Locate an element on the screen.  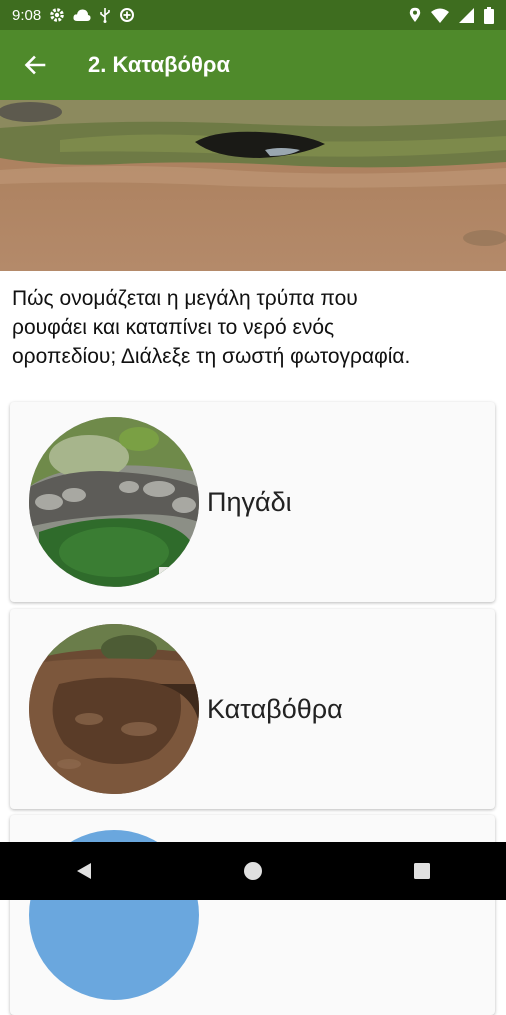
arrow-back-icon is located at coordinates (35, 65).